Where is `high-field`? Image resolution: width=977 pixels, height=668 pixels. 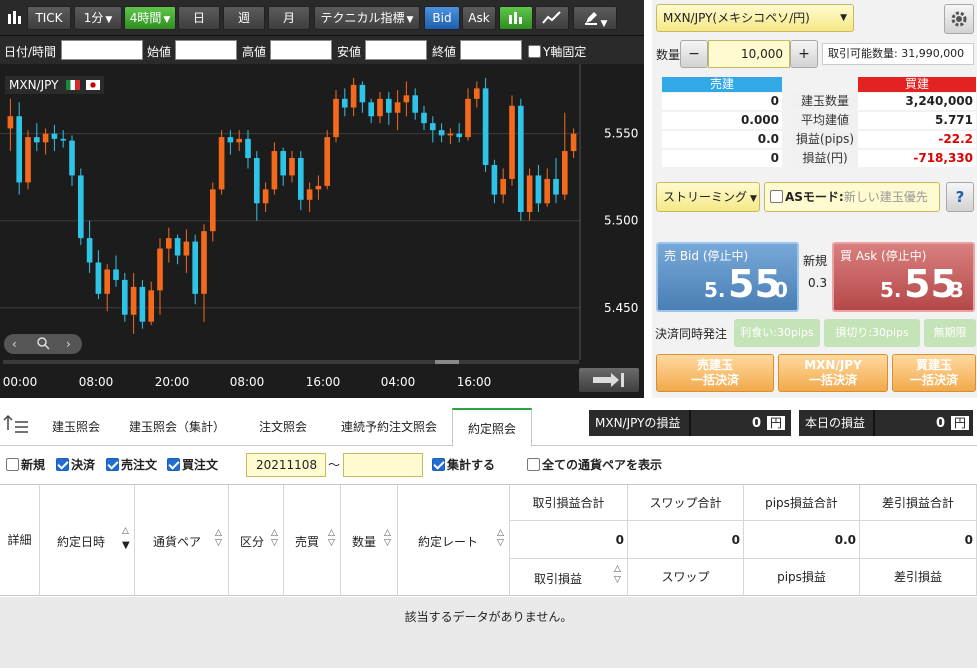
high-field is located at coordinates (301, 50).